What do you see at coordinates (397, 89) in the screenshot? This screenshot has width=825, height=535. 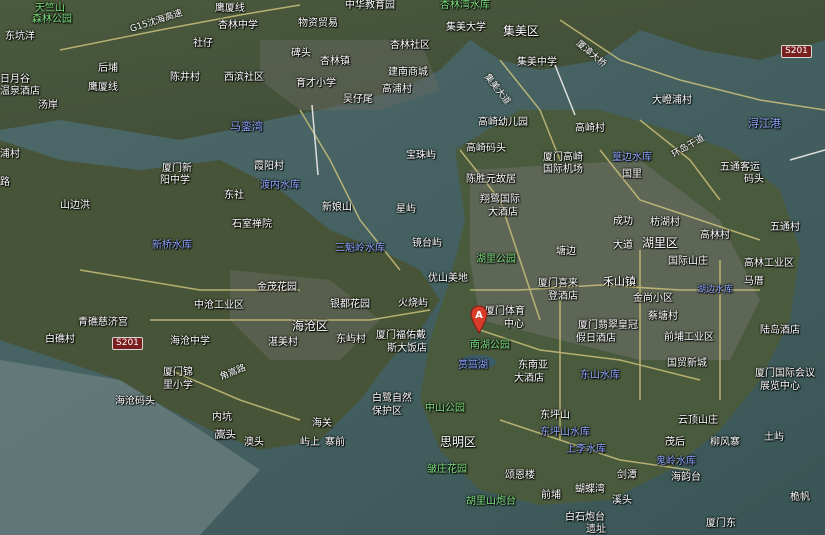 I see `label-gaopu-village: 高浦村` at bounding box center [397, 89].